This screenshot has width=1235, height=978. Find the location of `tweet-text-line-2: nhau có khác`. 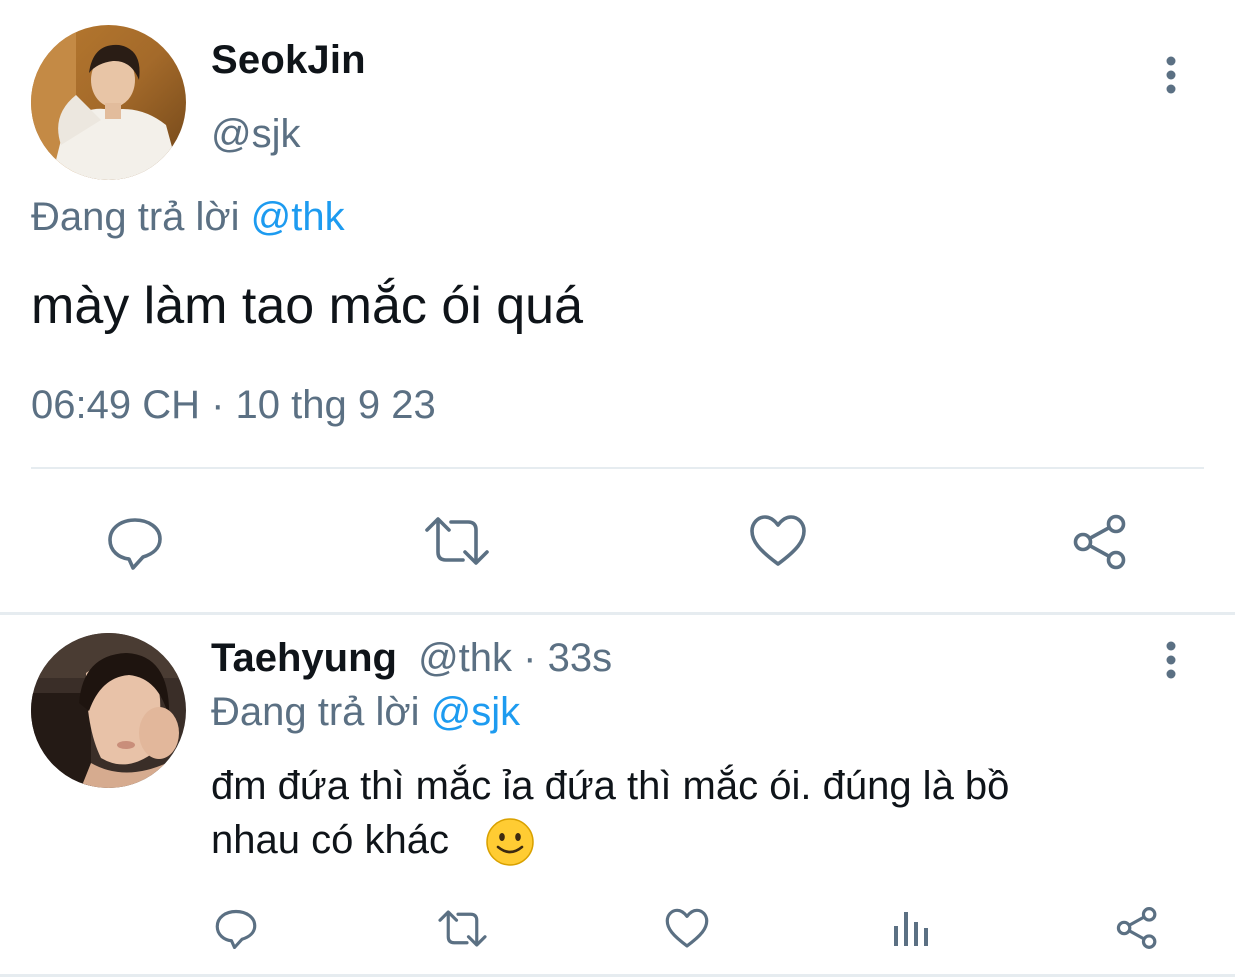

tweet-text-line-2: nhau có khác is located at coordinates (330, 840).